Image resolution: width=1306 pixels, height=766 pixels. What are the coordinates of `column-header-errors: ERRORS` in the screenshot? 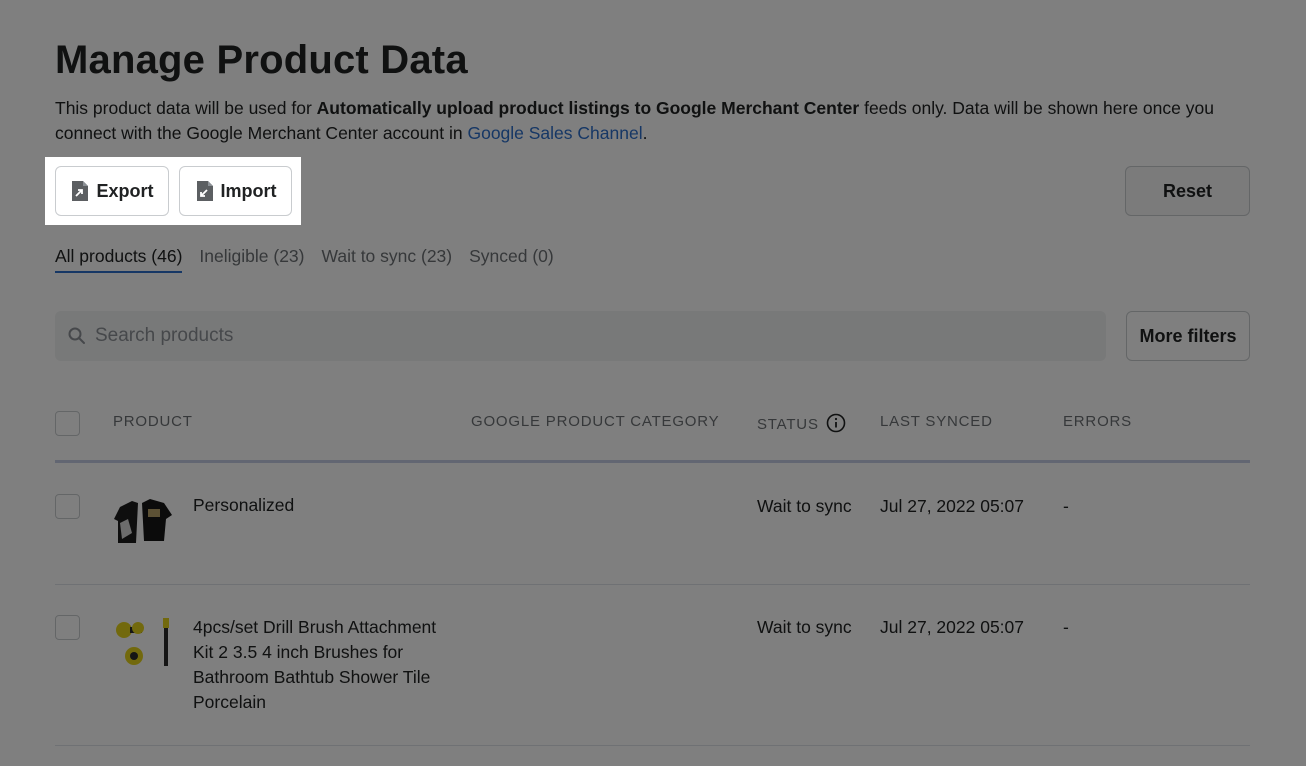 It's located at (1097, 421).